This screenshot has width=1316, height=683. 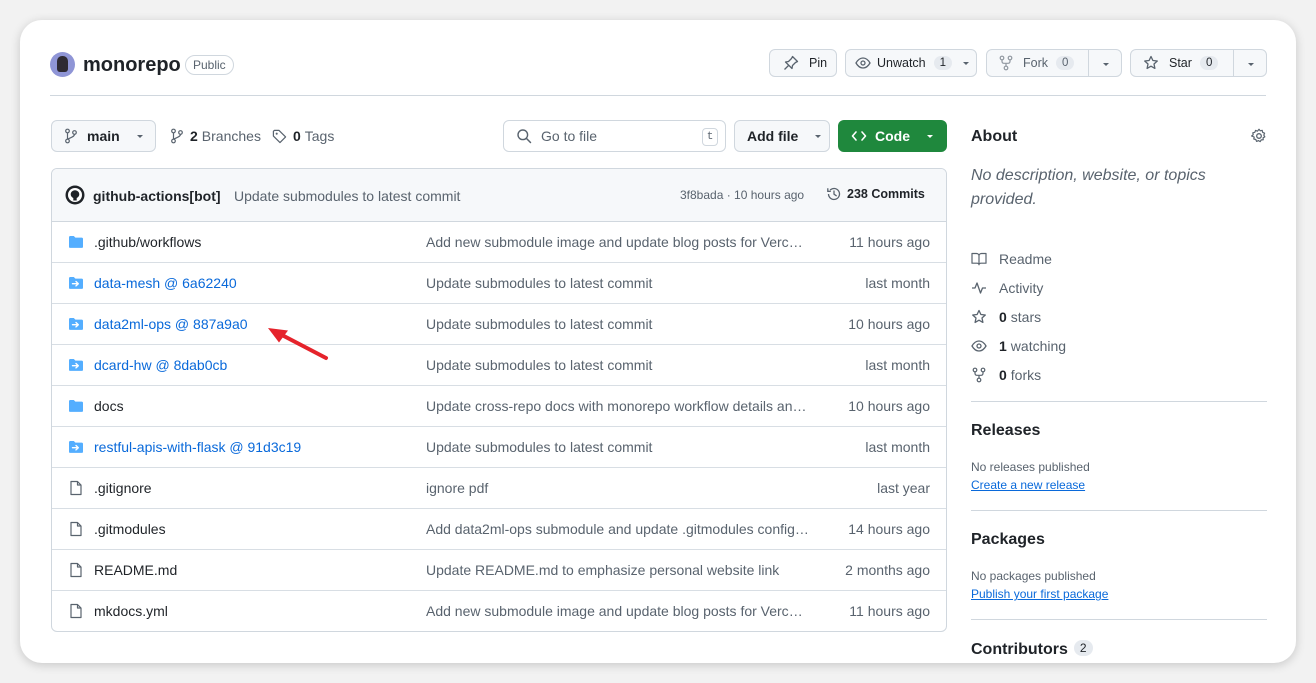 What do you see at coordinates (1035, 63) in the screenshot?
I see `fork-label: Fork` at bounding box center [1035, 63].